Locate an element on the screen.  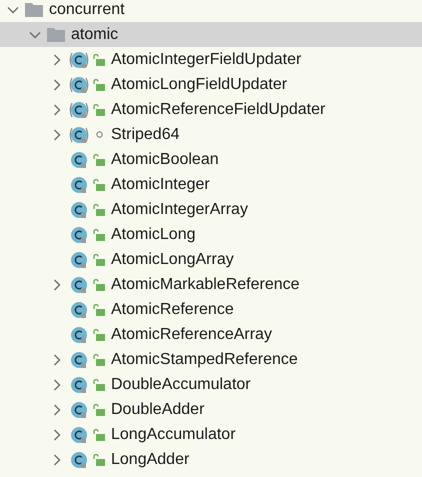
class-name: DoubleAdder is located at coordinates (157, 409).